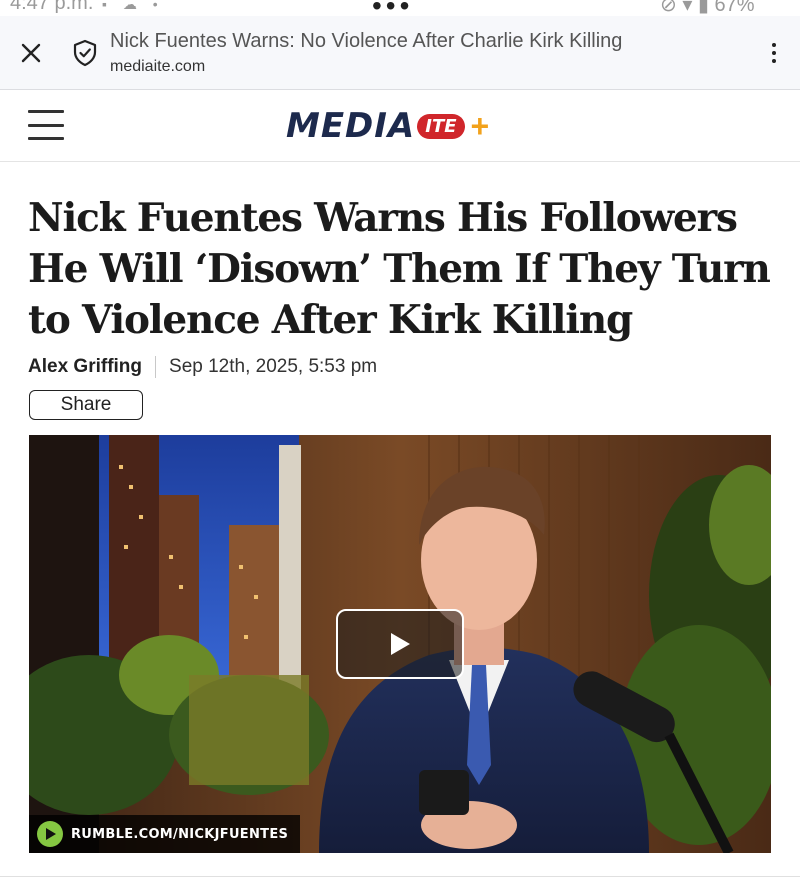 The width and height of the screenshot is (800, 883). I want to click on menu-icon, so click(46, 125).